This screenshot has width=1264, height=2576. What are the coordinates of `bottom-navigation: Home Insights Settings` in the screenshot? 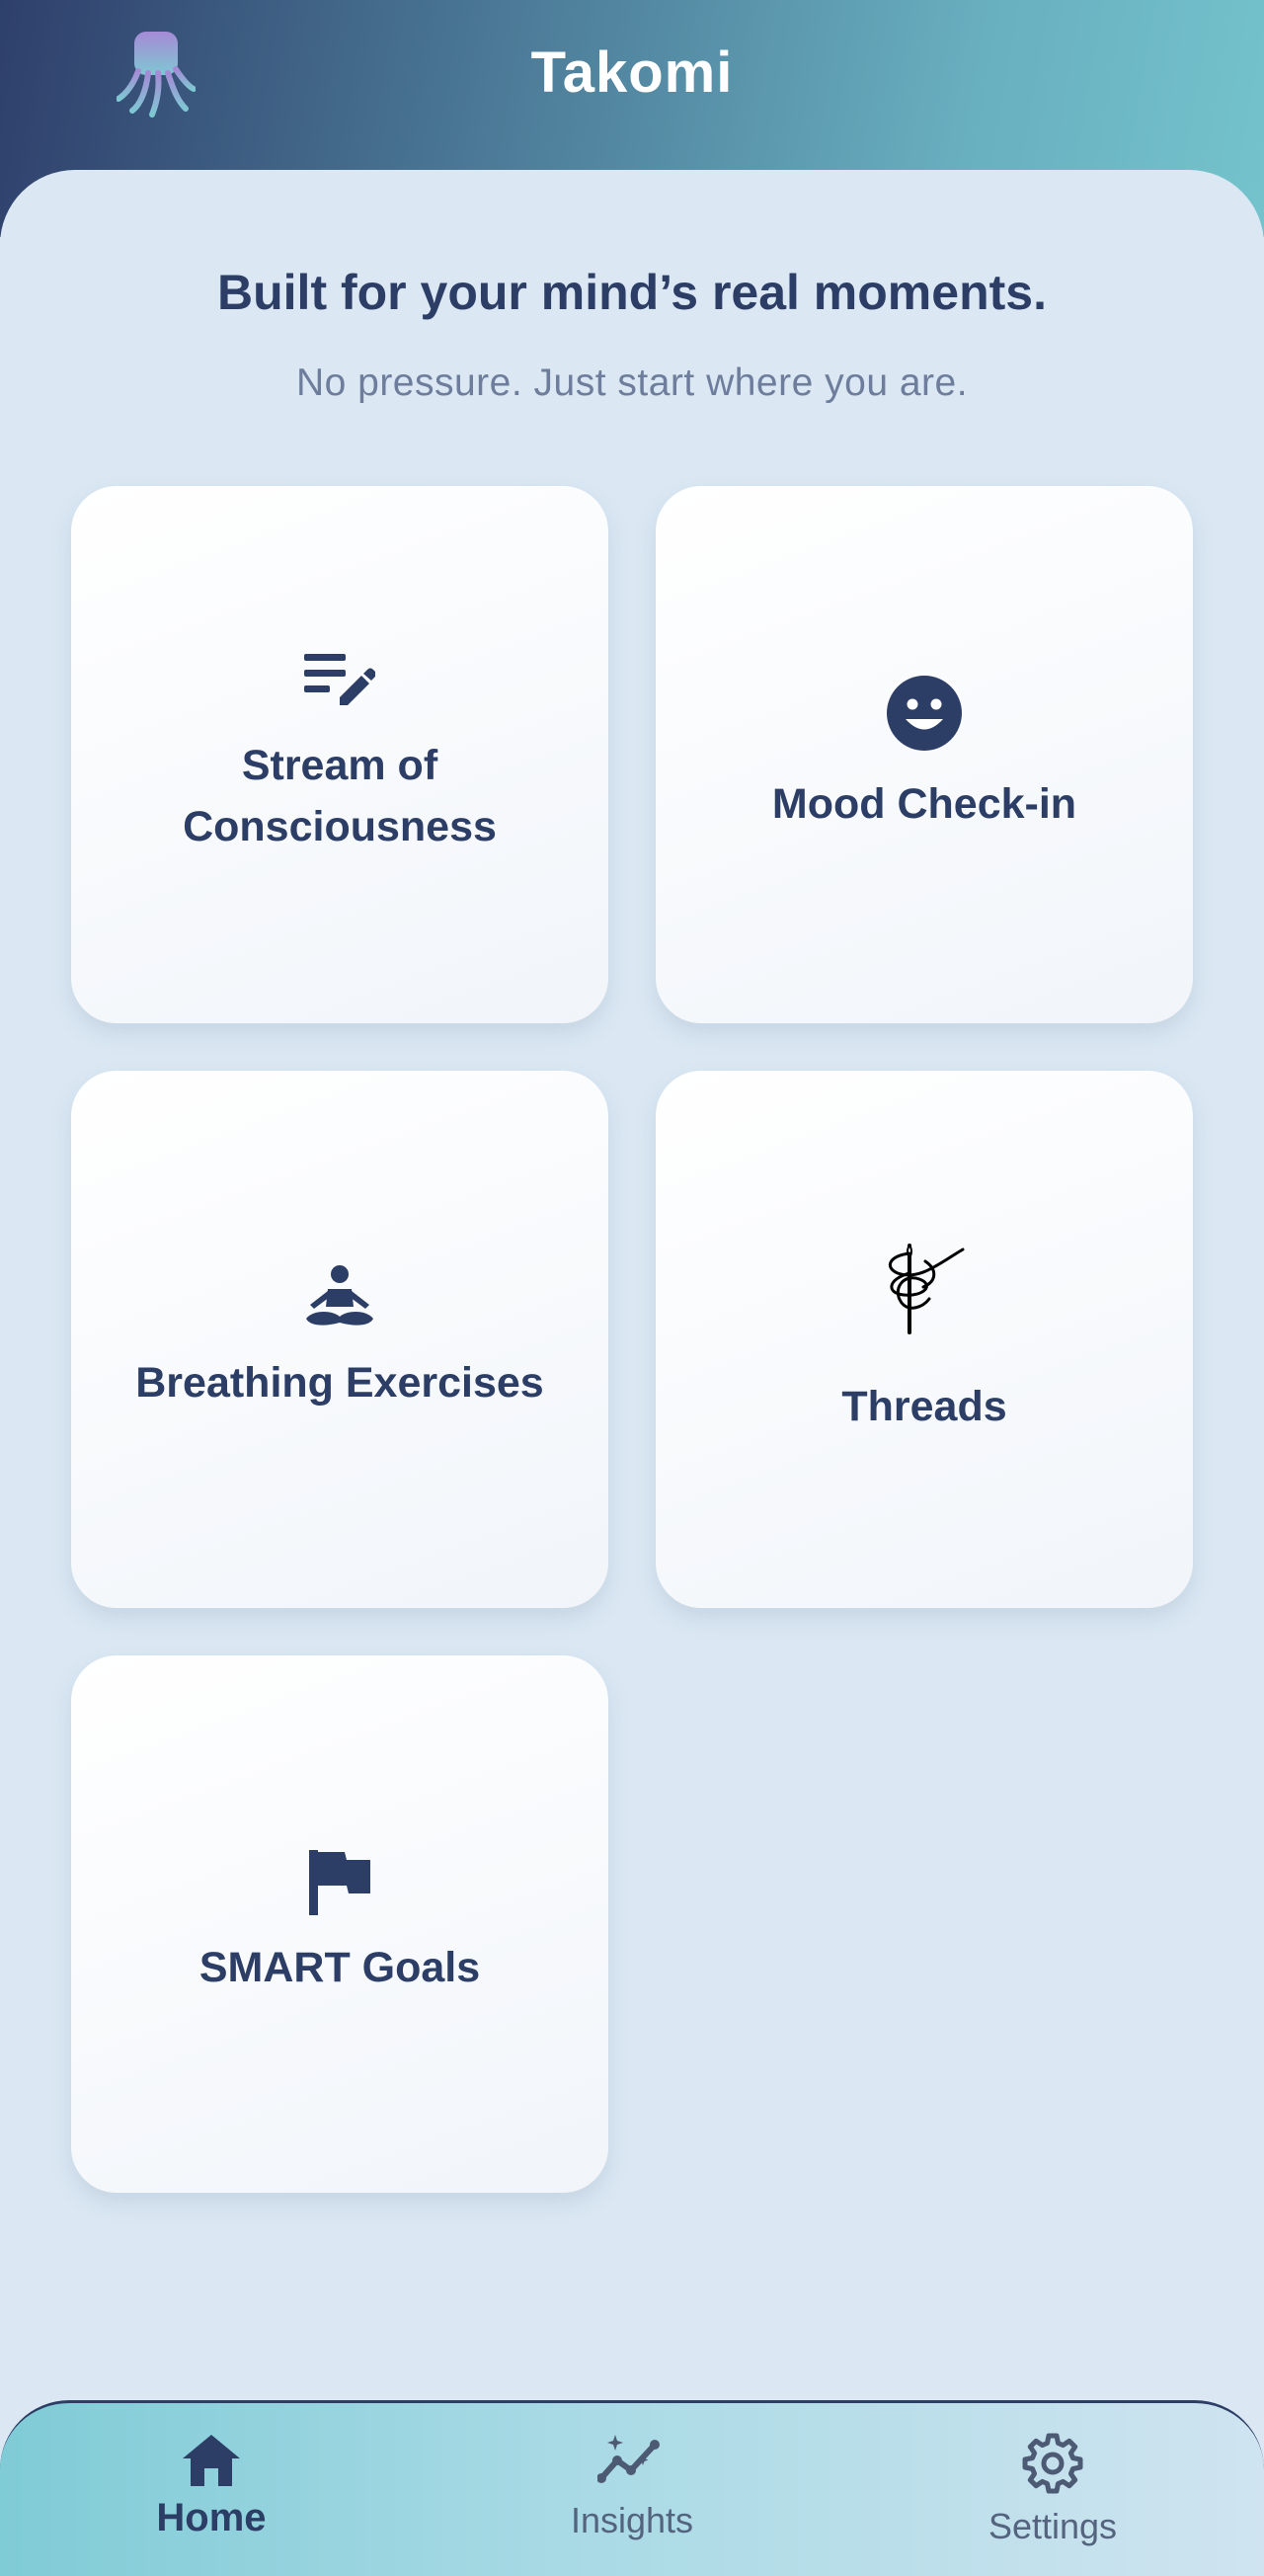 It's located at (632, 2488).